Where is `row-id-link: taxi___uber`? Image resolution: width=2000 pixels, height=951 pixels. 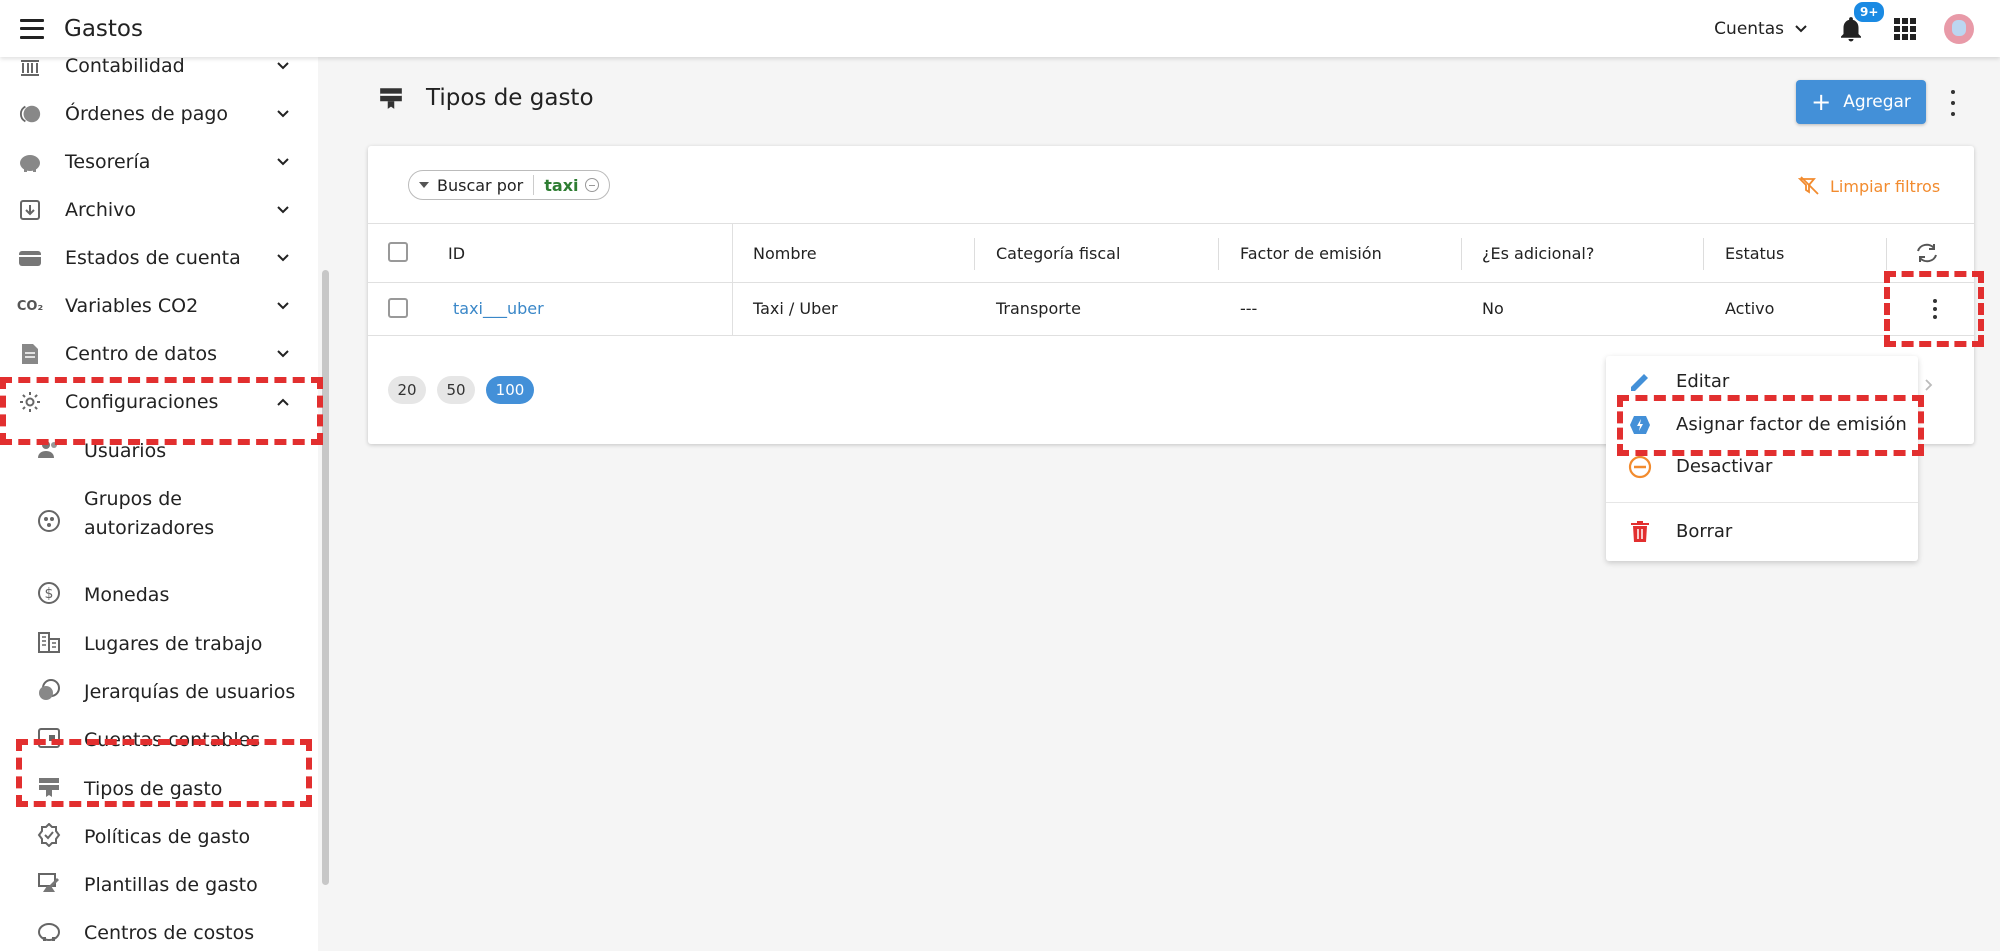
row-id-link: taxi___uber is located at coordinates (498, 308).